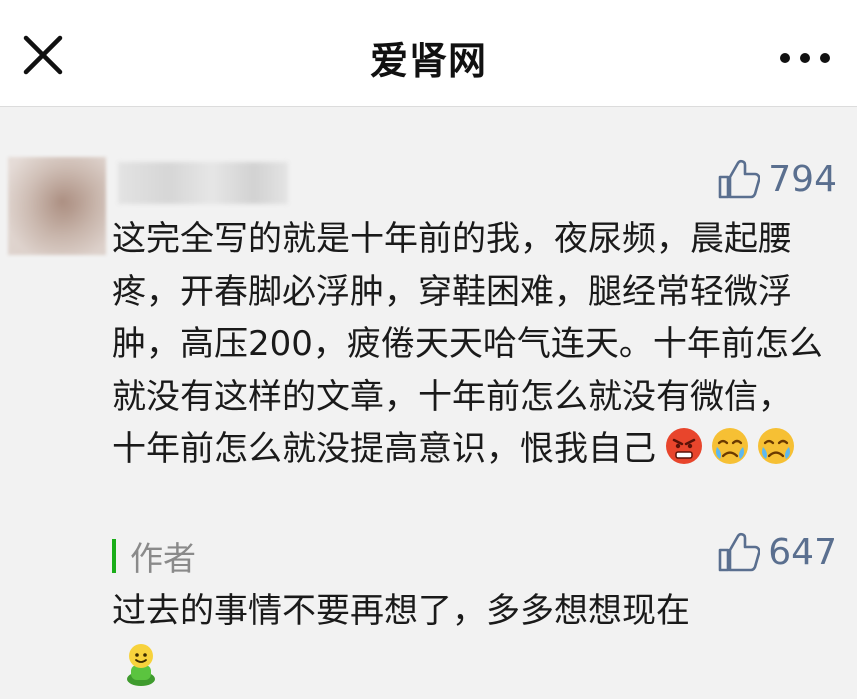 Image resolution: width=857 pixels, height=699 pixels. Describe the element at coordinates (428, 61) in the screenshot. I see `page-title: 爱肾网` at that location.